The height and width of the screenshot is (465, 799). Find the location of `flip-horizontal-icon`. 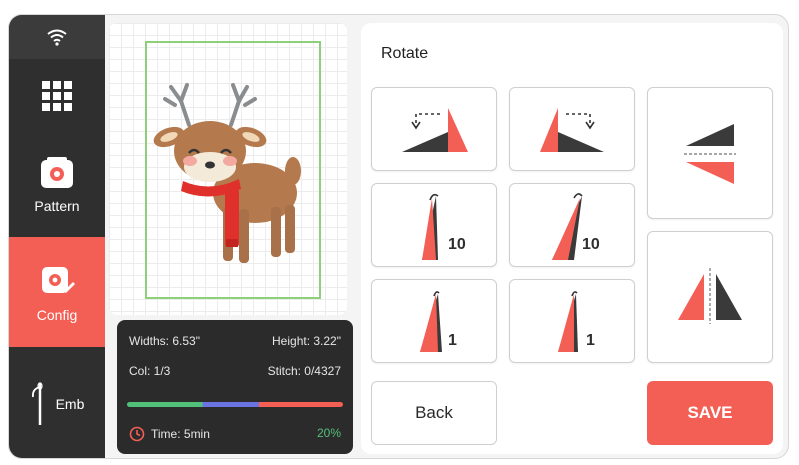

flip-horizontal-icon is located at coordinates (710, 296).